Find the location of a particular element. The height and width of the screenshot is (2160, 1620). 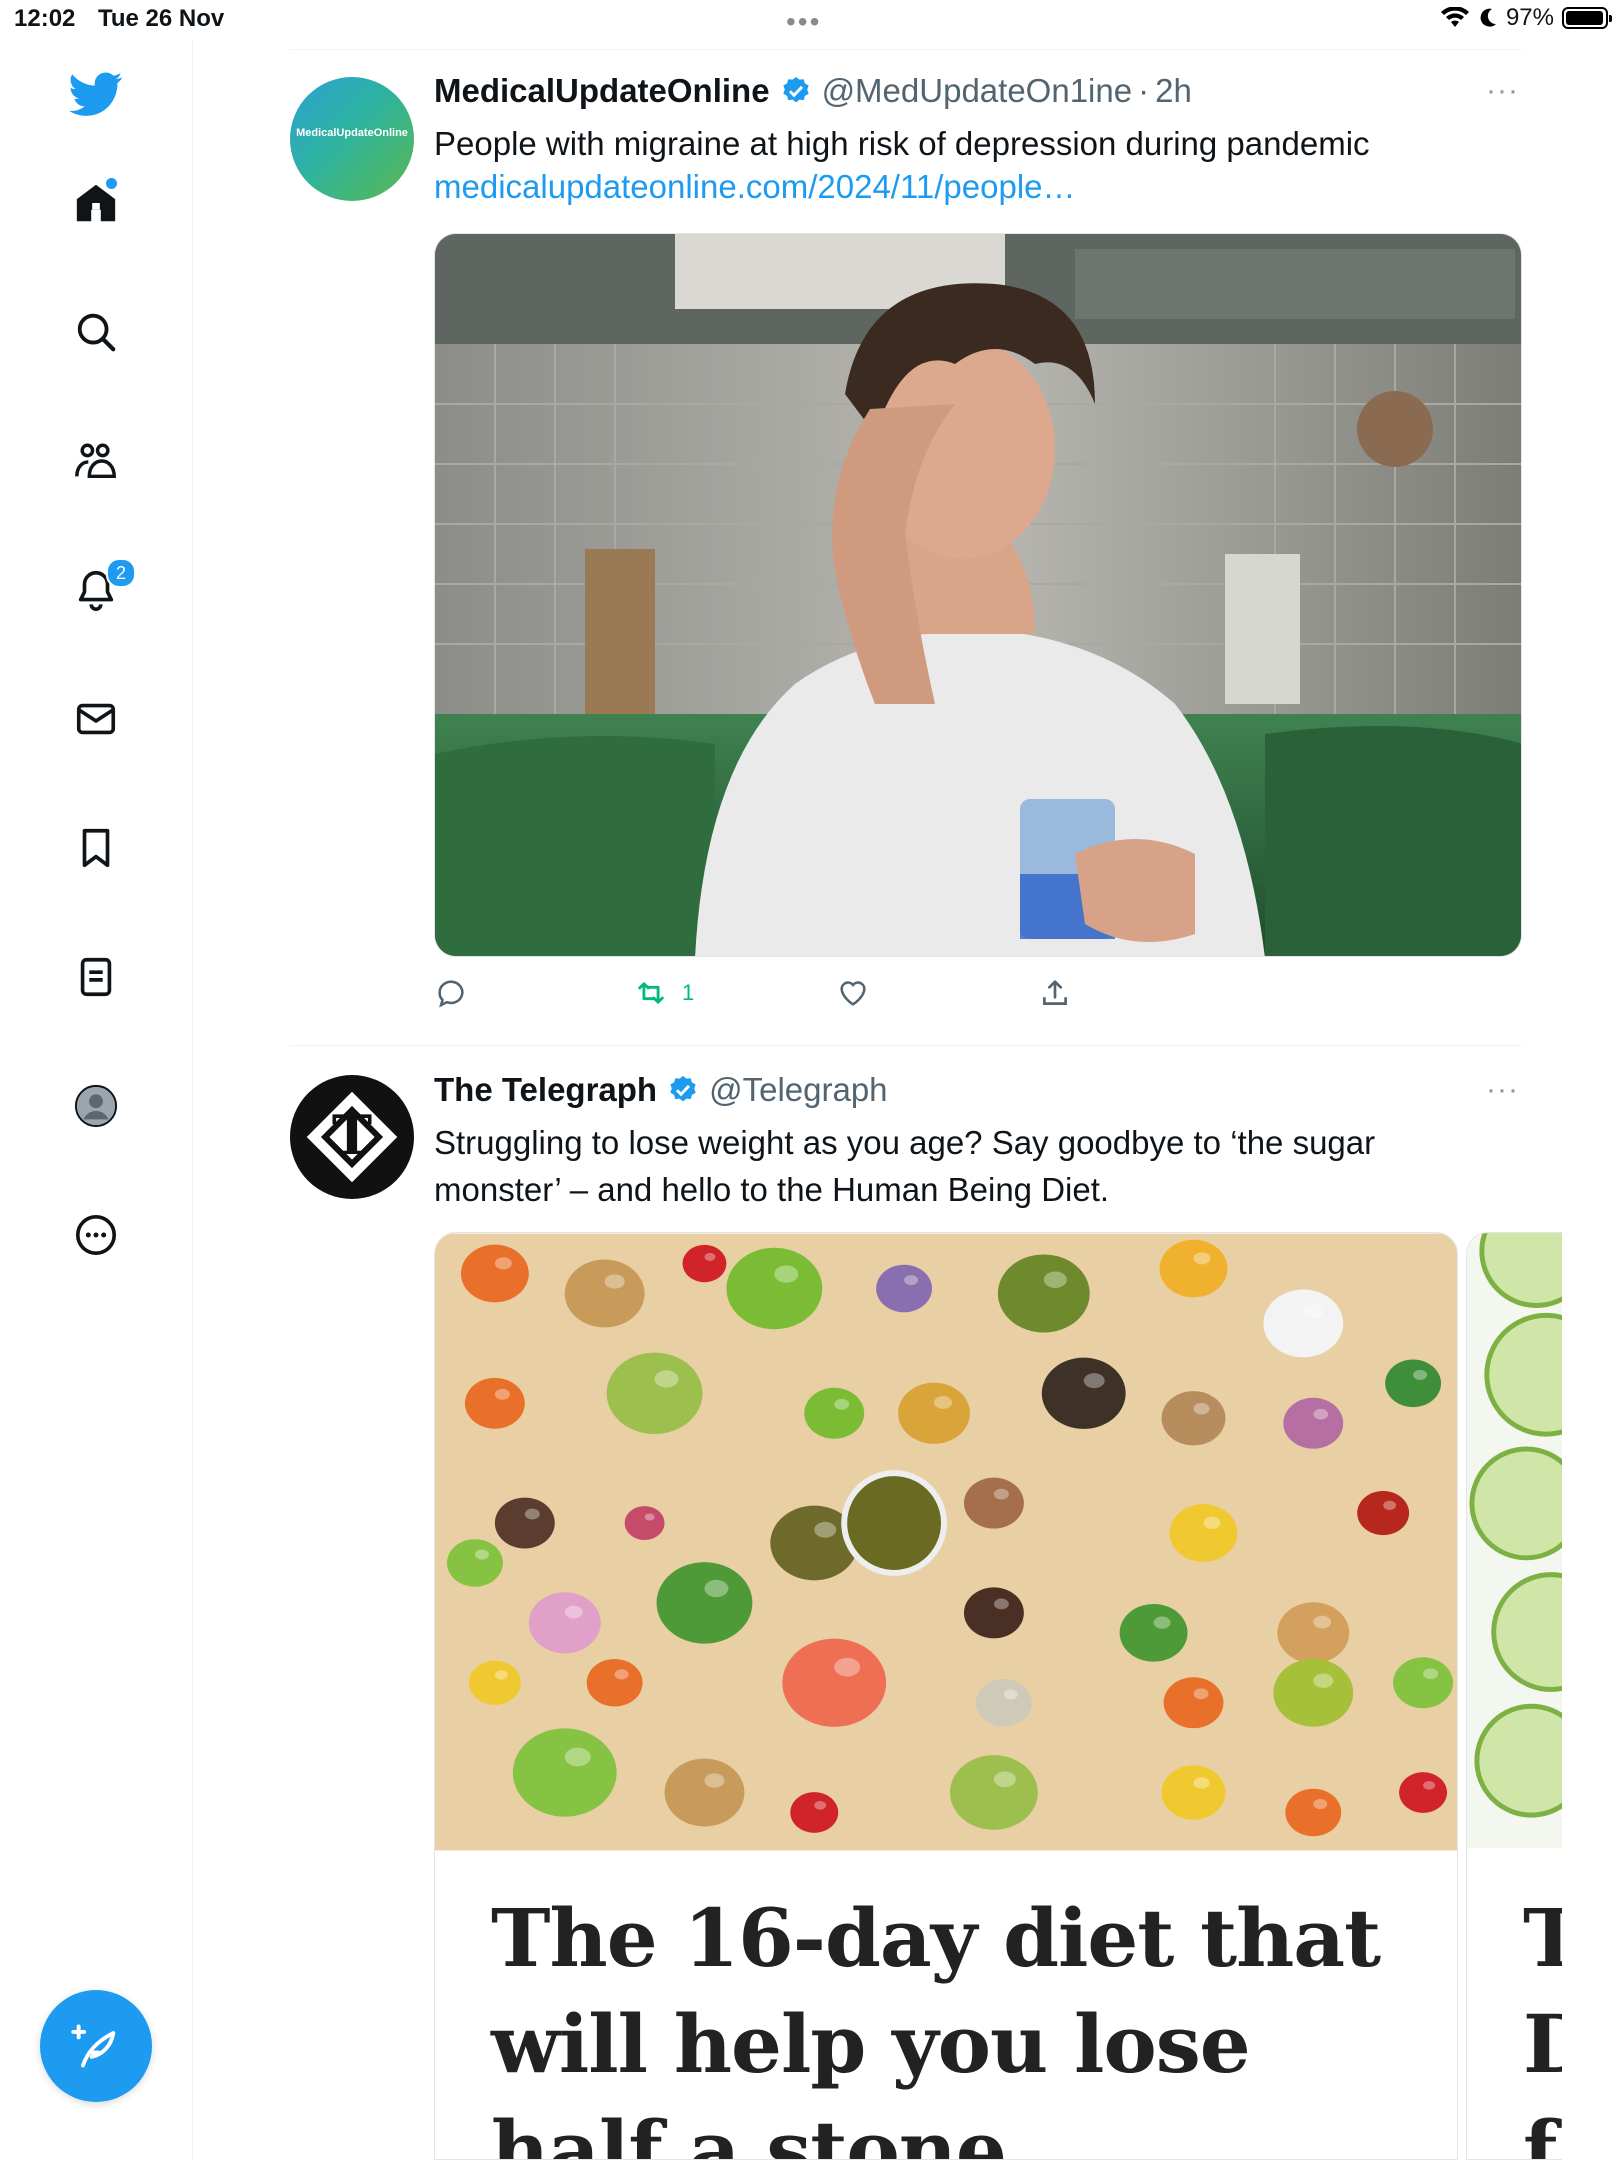

envelope-icon is located at coordinates (96, 719).